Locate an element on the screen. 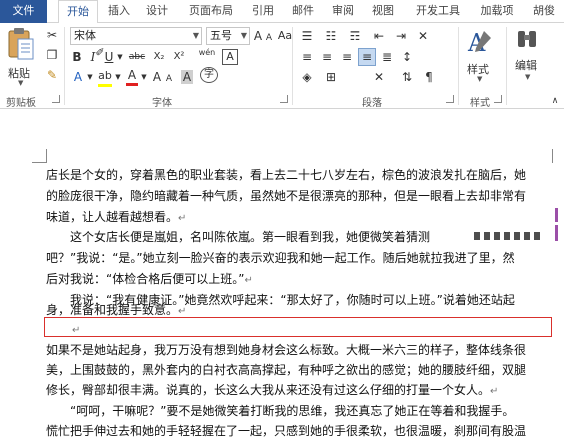  font-color-icon: A is located at coordinates (132, 76).